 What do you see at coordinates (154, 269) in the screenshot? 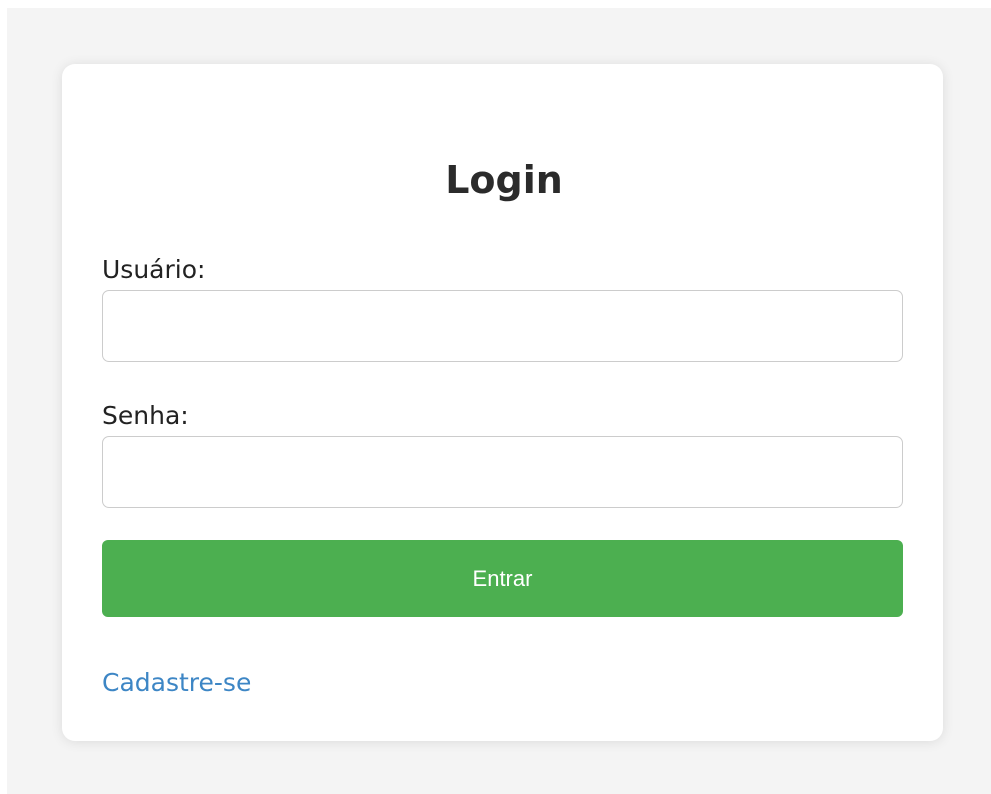
I see `username-label: Usuário:` at bounding box center [154, 269].